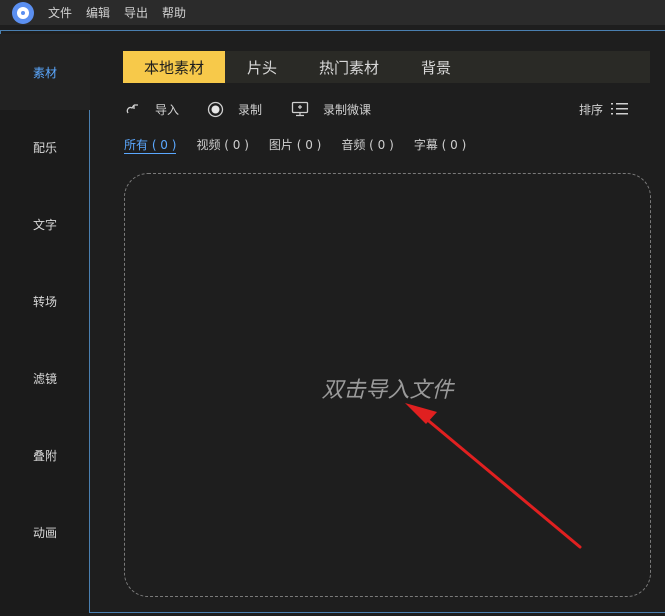  I want to click on sidebar-item-transition: 转场, so click(45, 301).